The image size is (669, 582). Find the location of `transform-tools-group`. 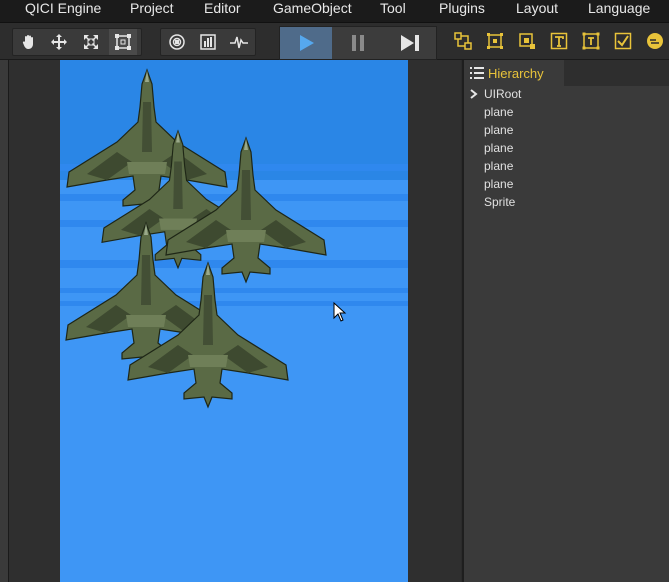

transform-tools-group is located at coordinates (77, 42).